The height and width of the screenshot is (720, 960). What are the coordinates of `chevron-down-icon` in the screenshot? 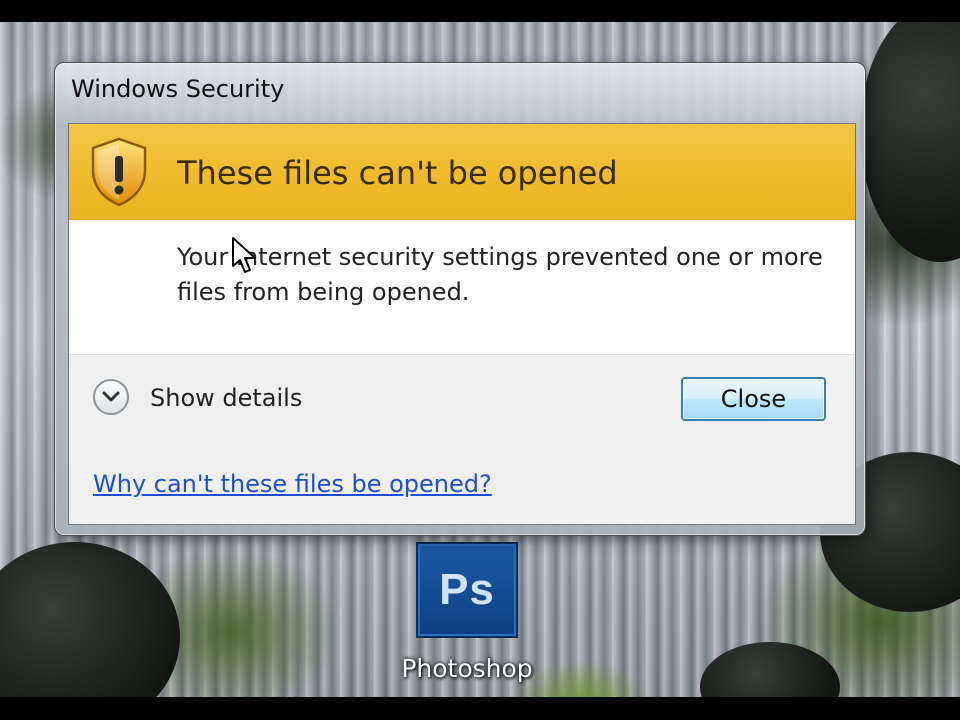 It's located at (111, 396).